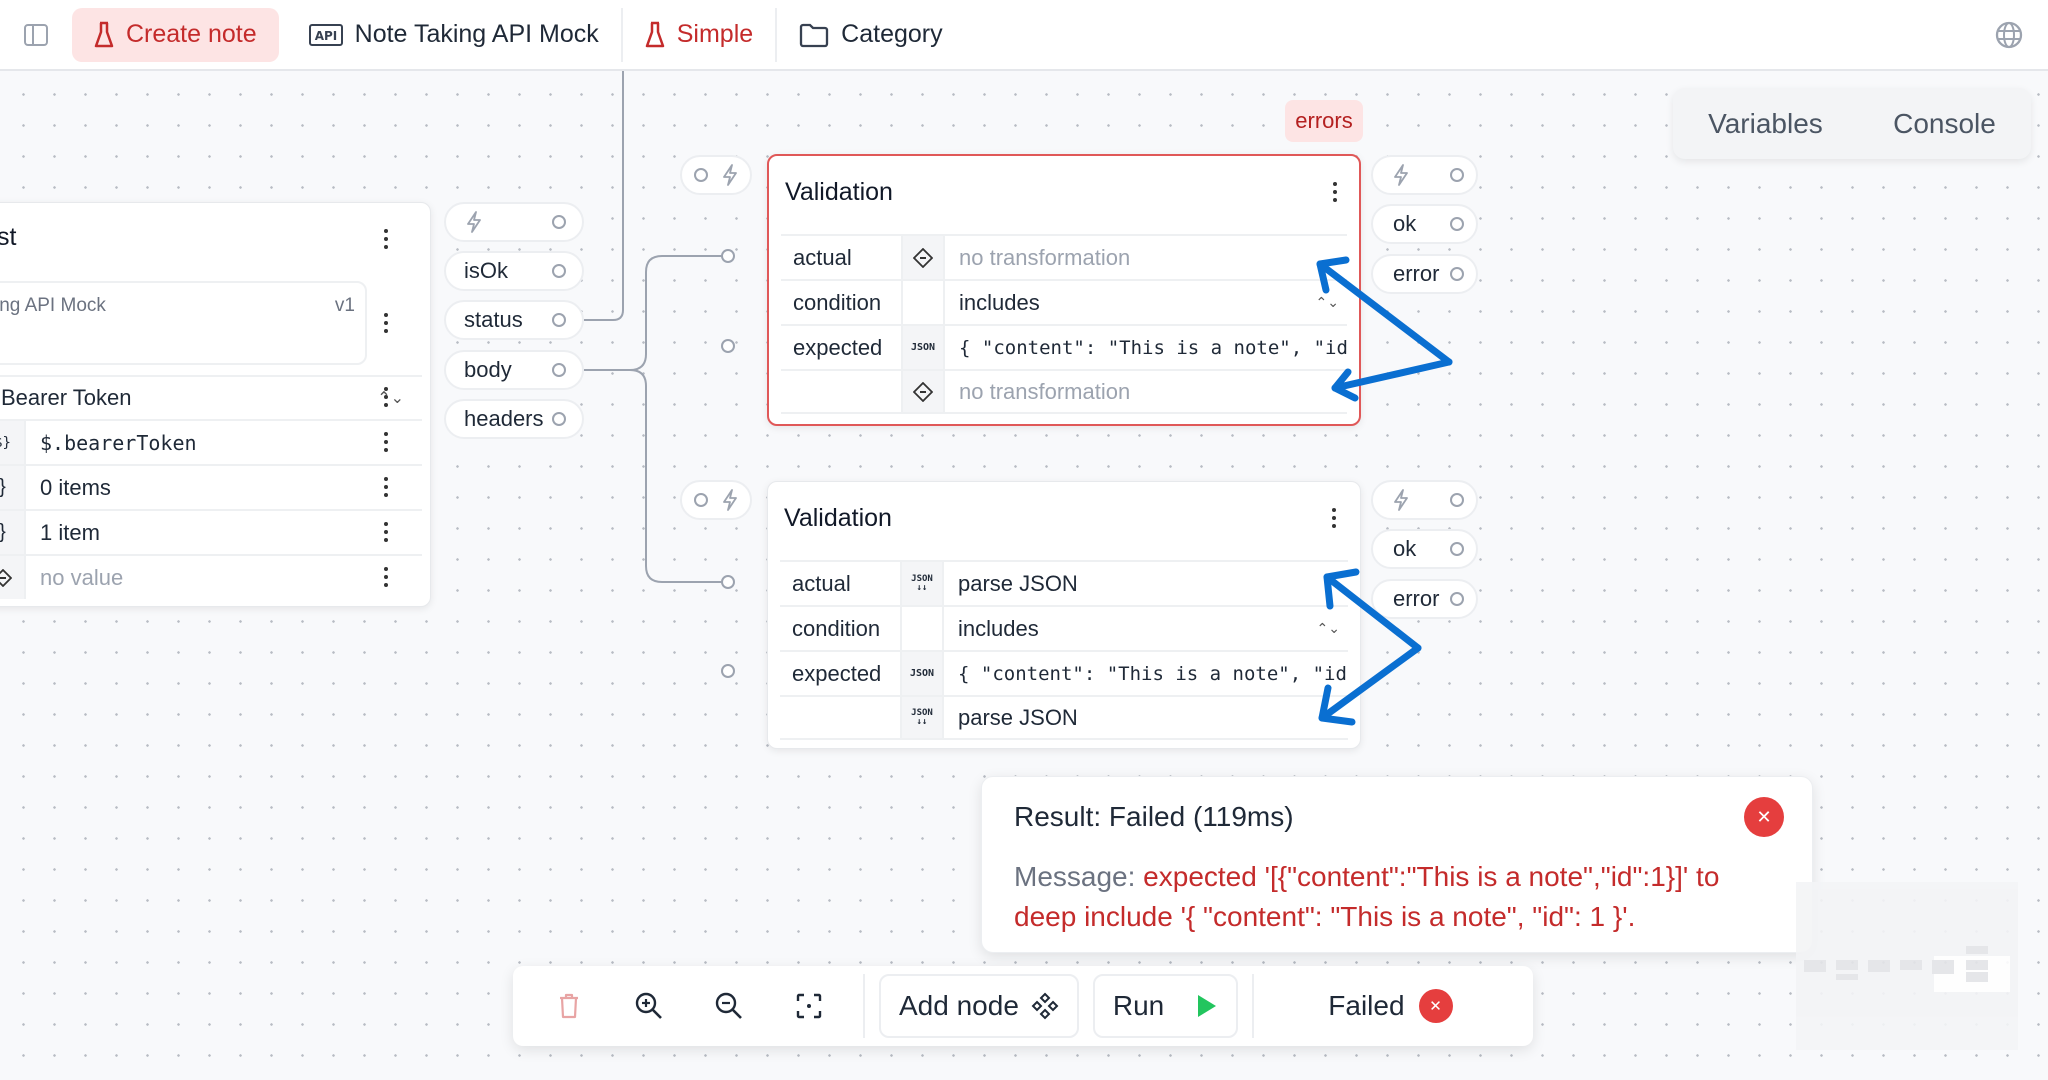 This screenshot has width=2048, height=1080. What do you see at coordinates (504, 418) in the screenshot?
I see `port-label: headers` at bounding box center [504, 418].